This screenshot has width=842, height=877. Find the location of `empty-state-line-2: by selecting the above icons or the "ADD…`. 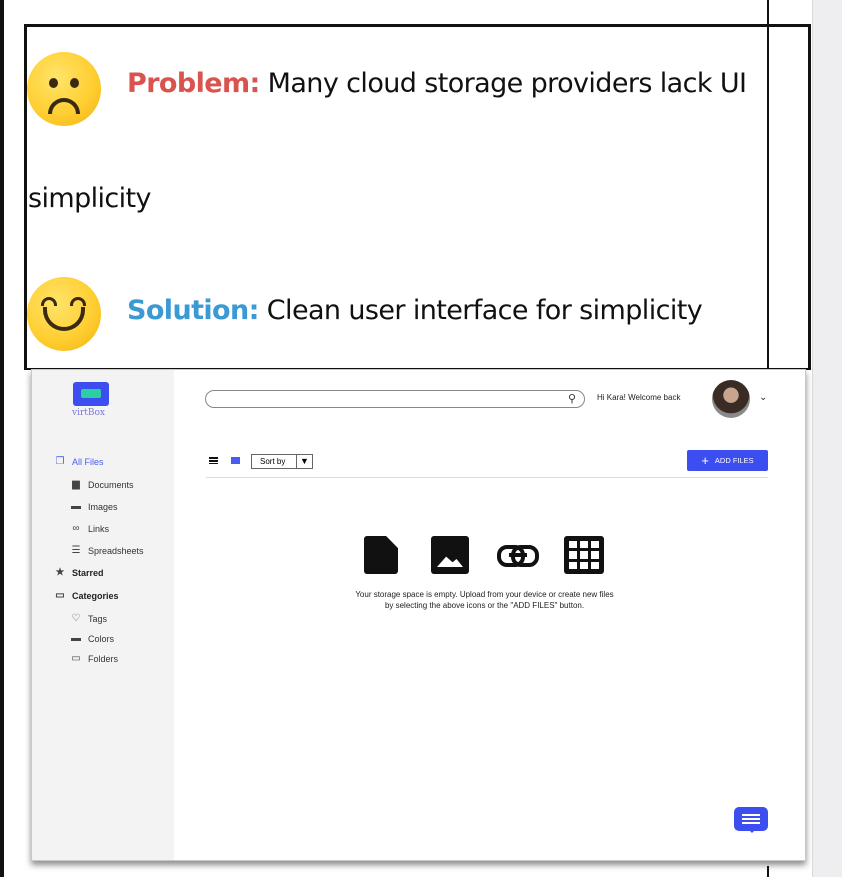

empty-state-line-2: by selecting the above icons or the "ADD… is located at coordinates (484, 605).